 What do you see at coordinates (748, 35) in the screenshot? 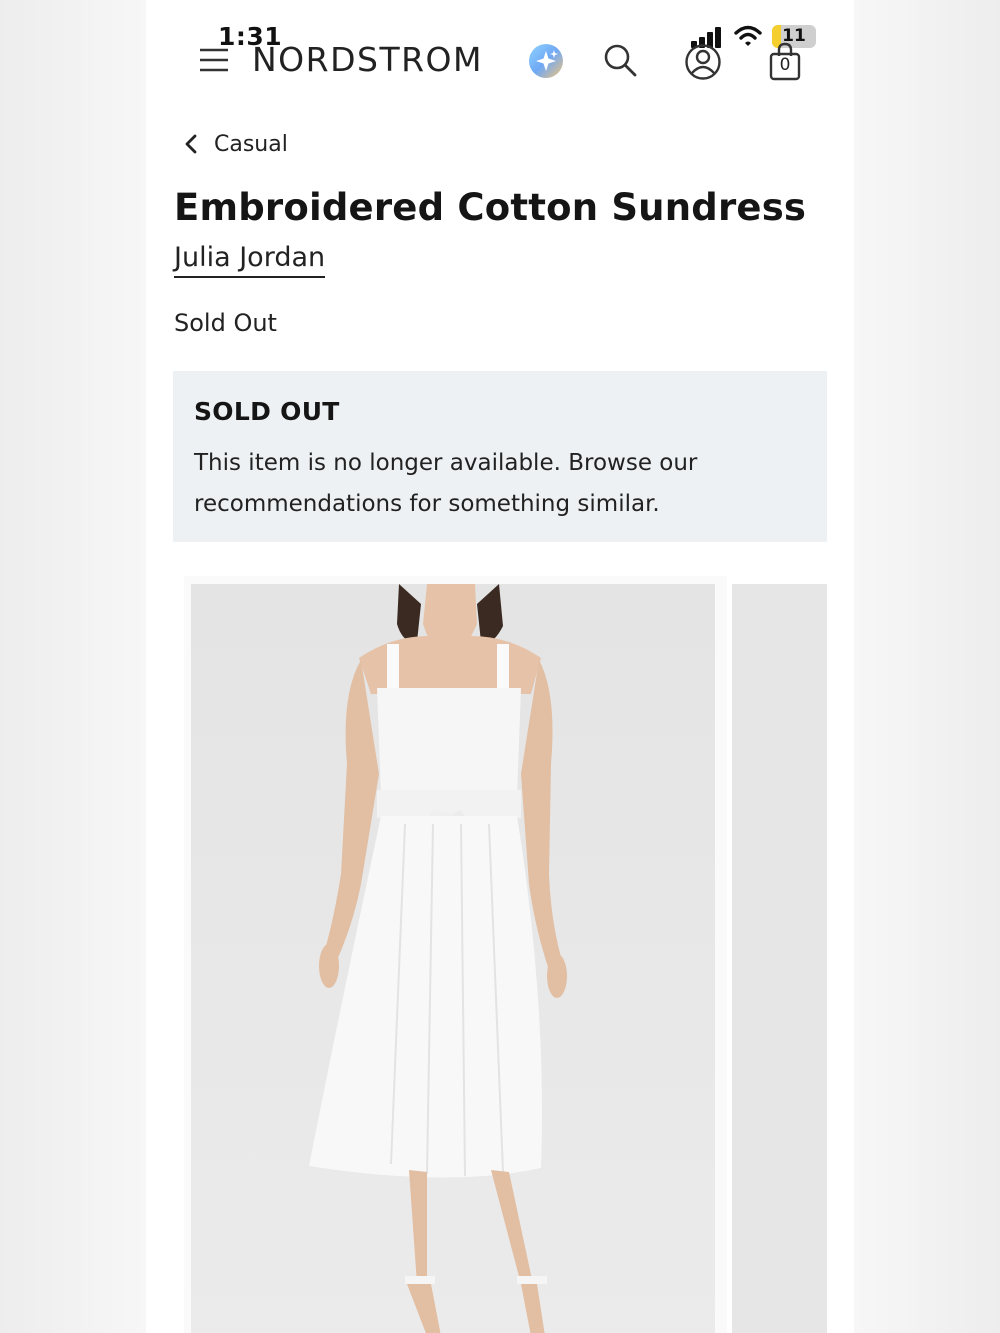
I see `wifi-icon` at bounding box center [748, 35].